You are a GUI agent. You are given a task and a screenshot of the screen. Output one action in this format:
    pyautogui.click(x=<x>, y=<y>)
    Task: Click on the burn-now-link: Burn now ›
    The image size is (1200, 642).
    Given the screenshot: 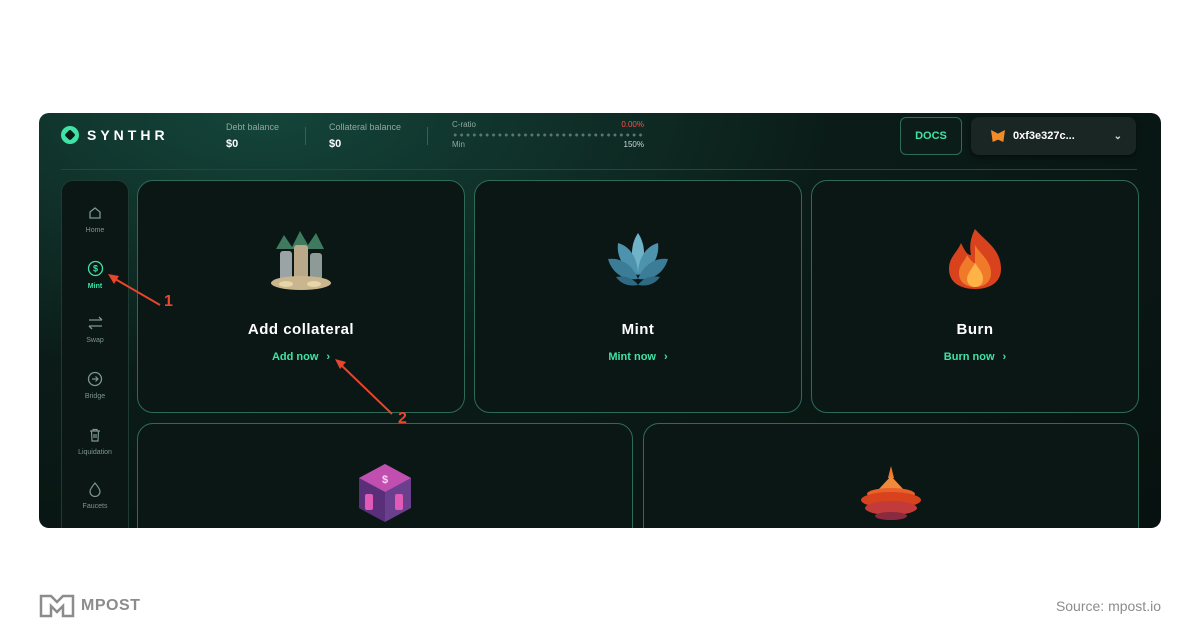 What is the action you would take?
    pyautogui.click(x=975, y=357)
    